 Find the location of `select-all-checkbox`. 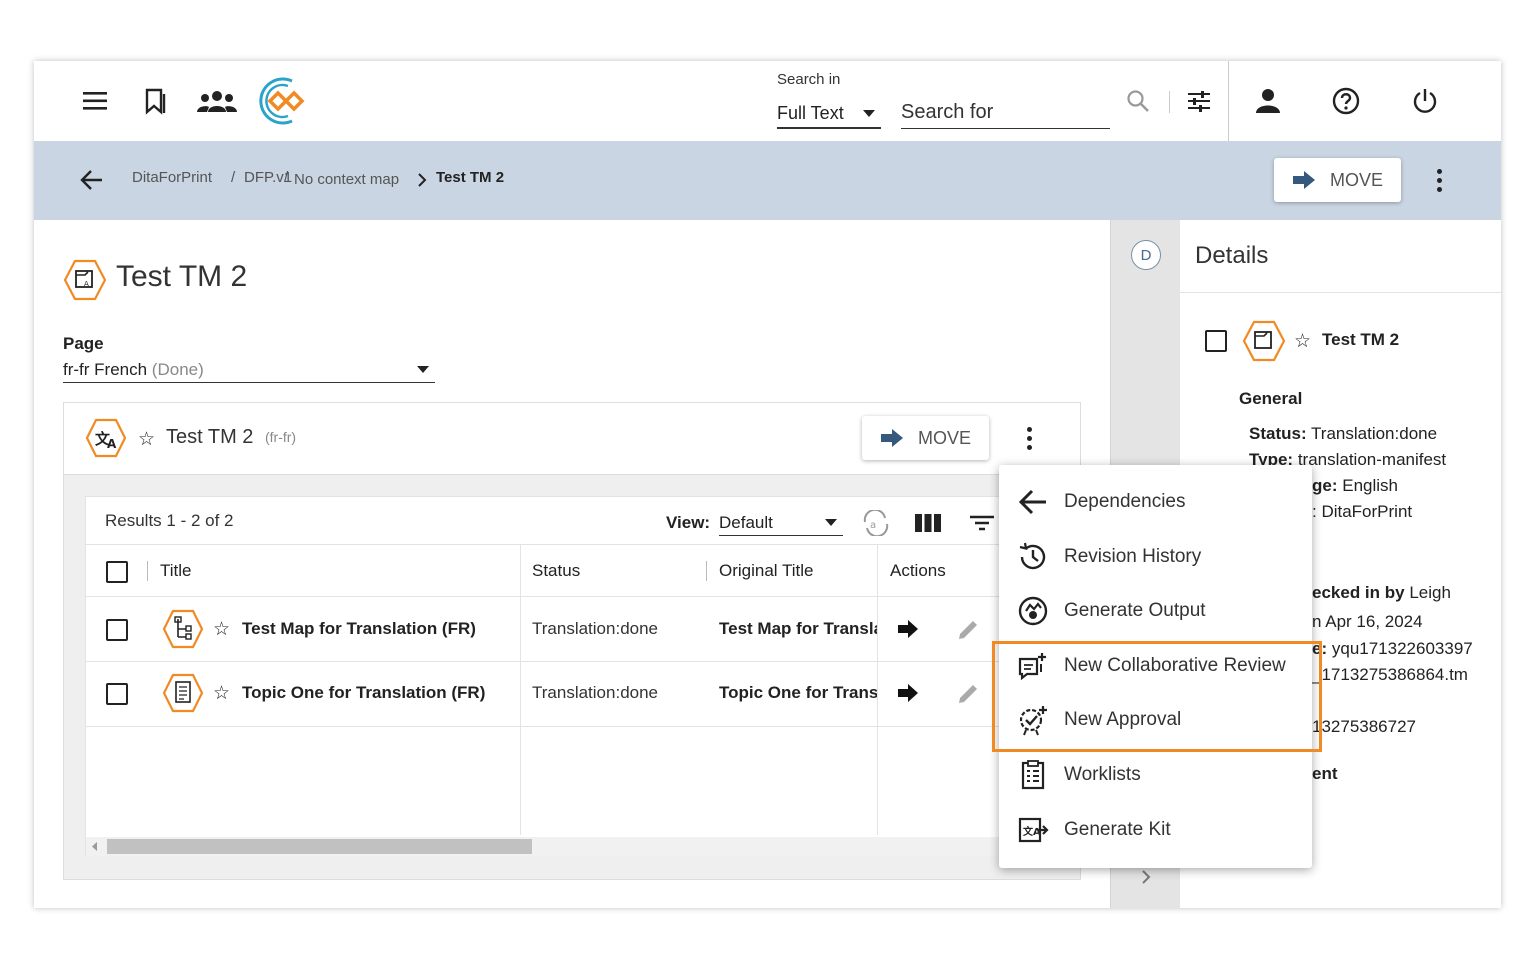

select-all-checkbox is located at coordinates (117, 572).